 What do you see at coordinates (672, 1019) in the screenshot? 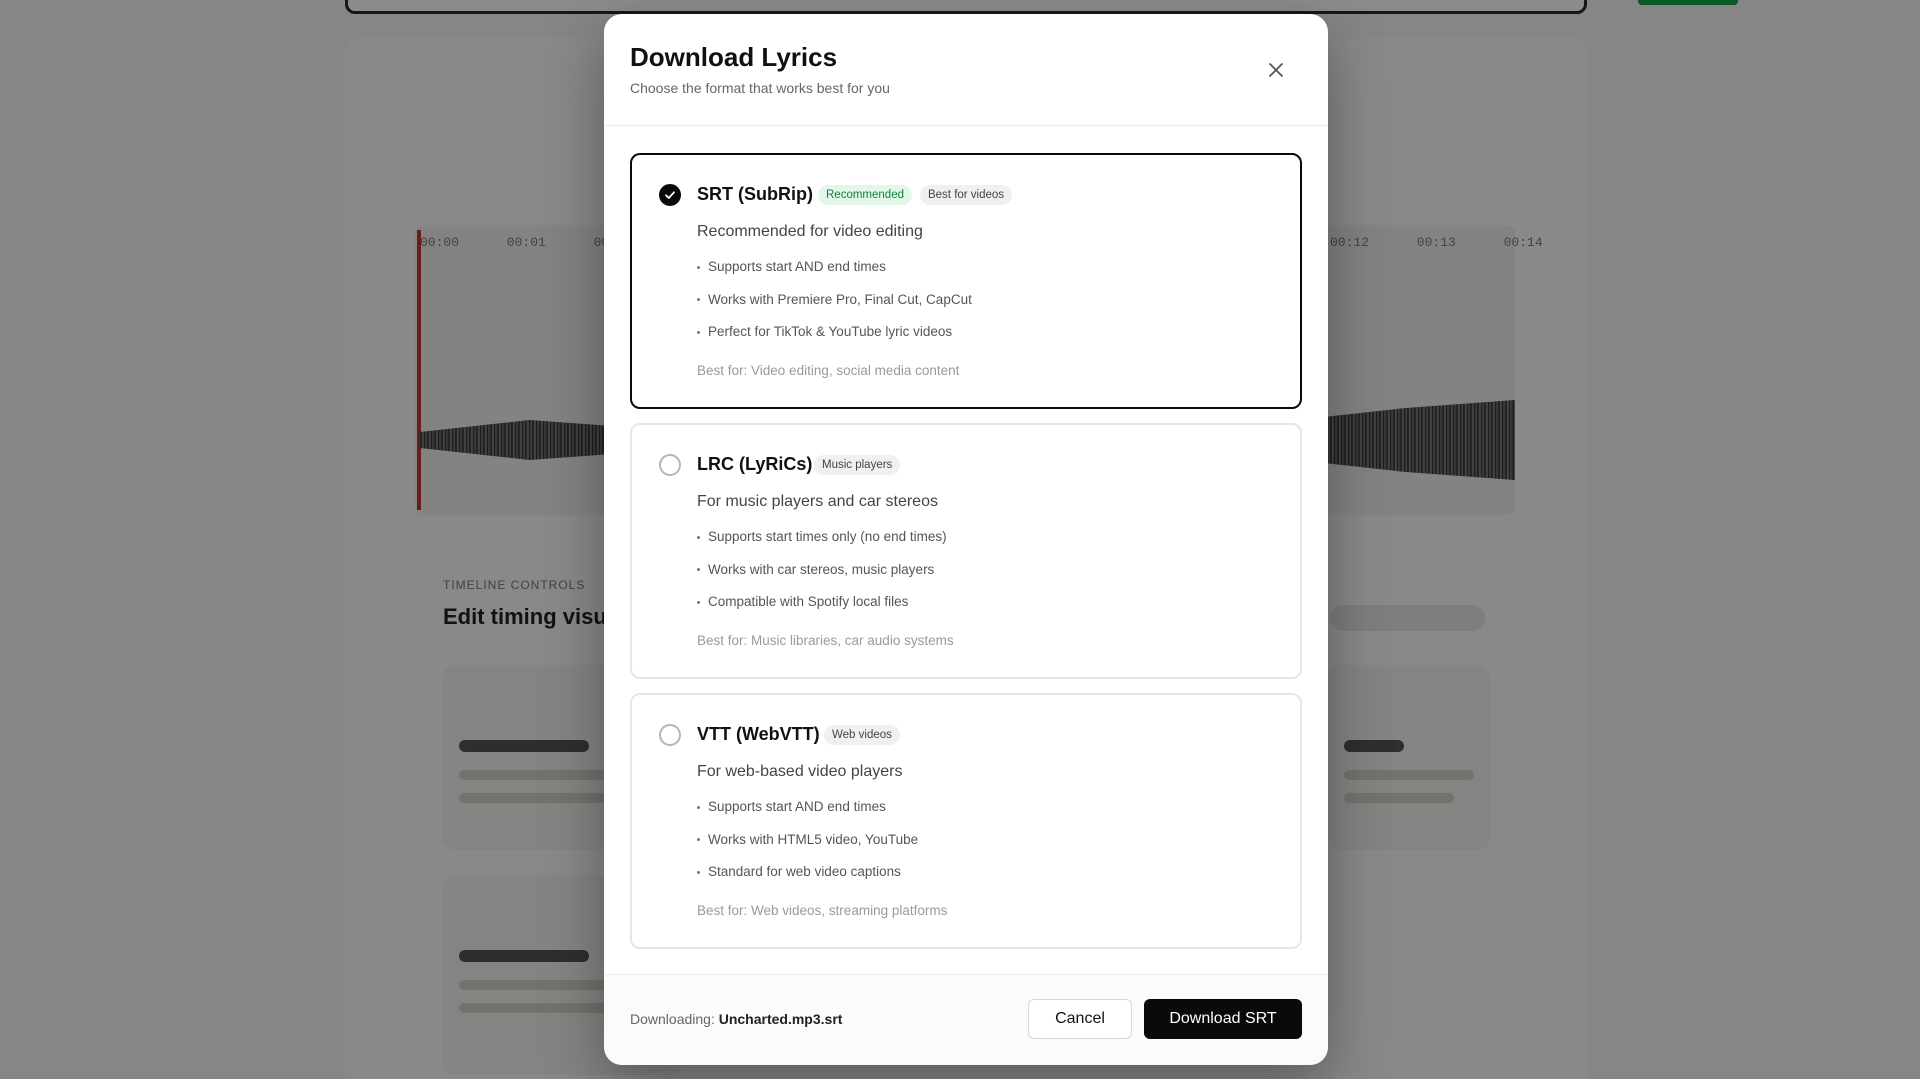
I see `downloading-label: Downloading:` at bounding box center [672, 1019].